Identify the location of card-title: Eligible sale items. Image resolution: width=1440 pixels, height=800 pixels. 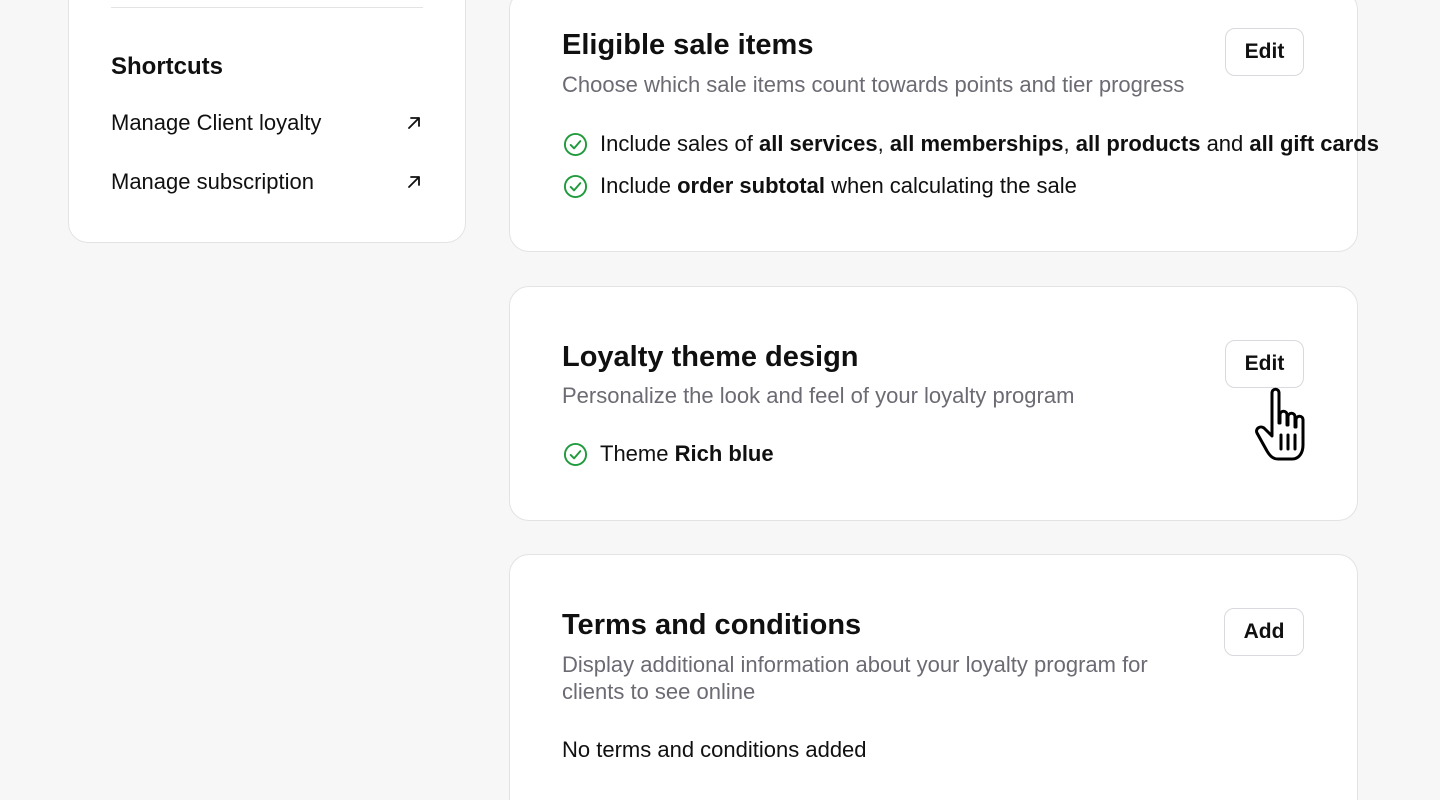
(688, 45).